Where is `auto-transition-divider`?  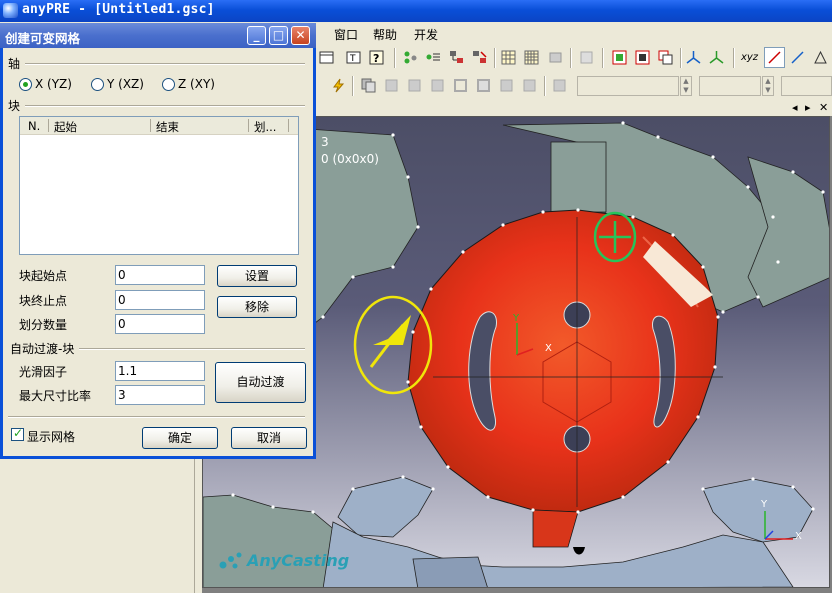
auto-transition-divider is located at coordinates (192, 349).